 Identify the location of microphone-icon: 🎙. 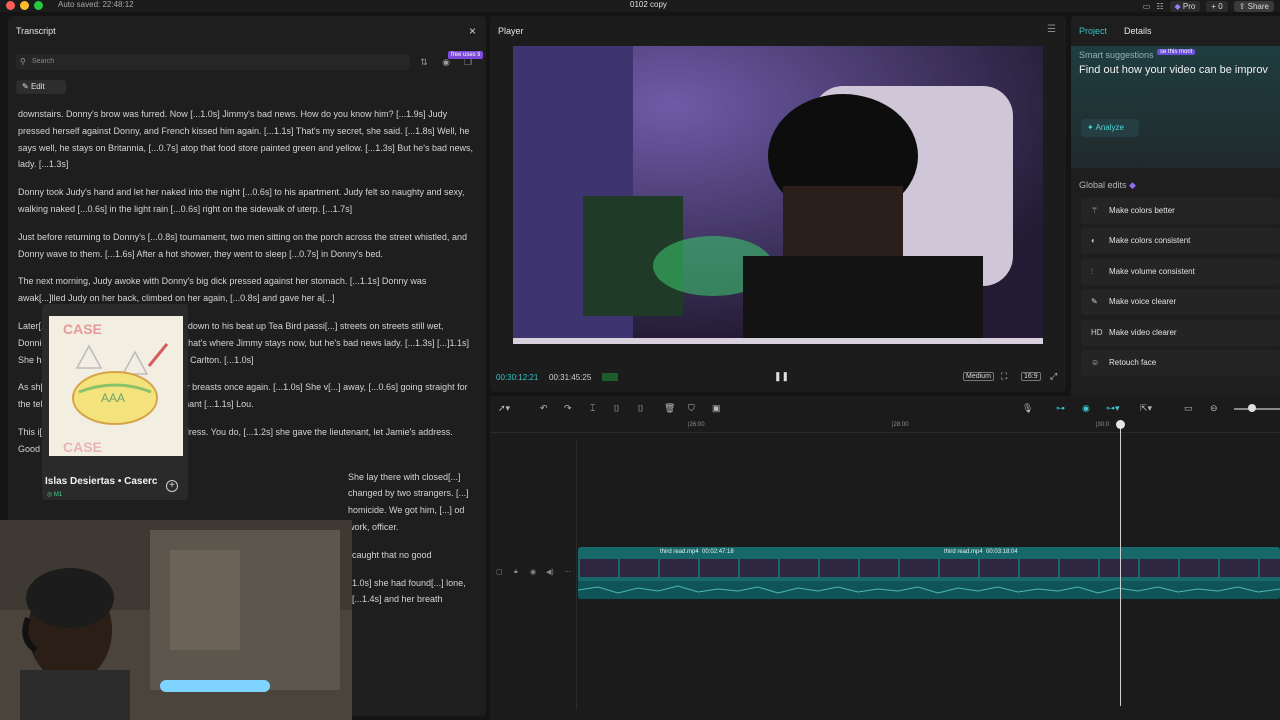
(1027, 408).